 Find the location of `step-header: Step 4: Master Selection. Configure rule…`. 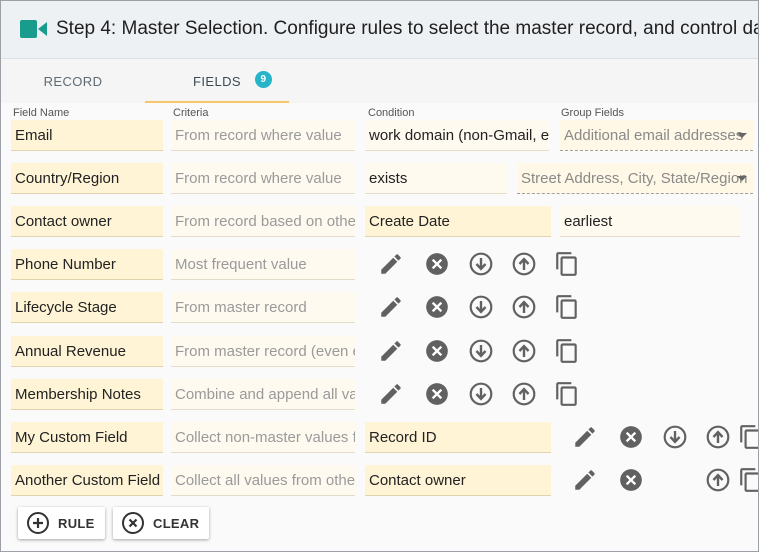

step-header: Step 4: Master Selection. Configure rule… is located at coordinates (380, 30).